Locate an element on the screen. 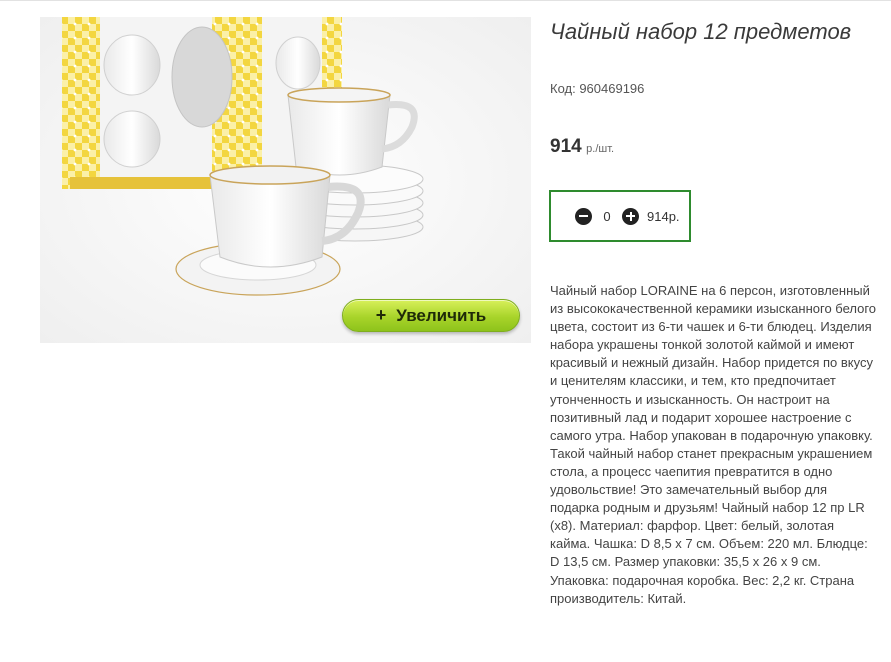 Image resolution: width=891 pixels, height=662 pixels. total-price: 914р. is located at coordinates (663, 216).